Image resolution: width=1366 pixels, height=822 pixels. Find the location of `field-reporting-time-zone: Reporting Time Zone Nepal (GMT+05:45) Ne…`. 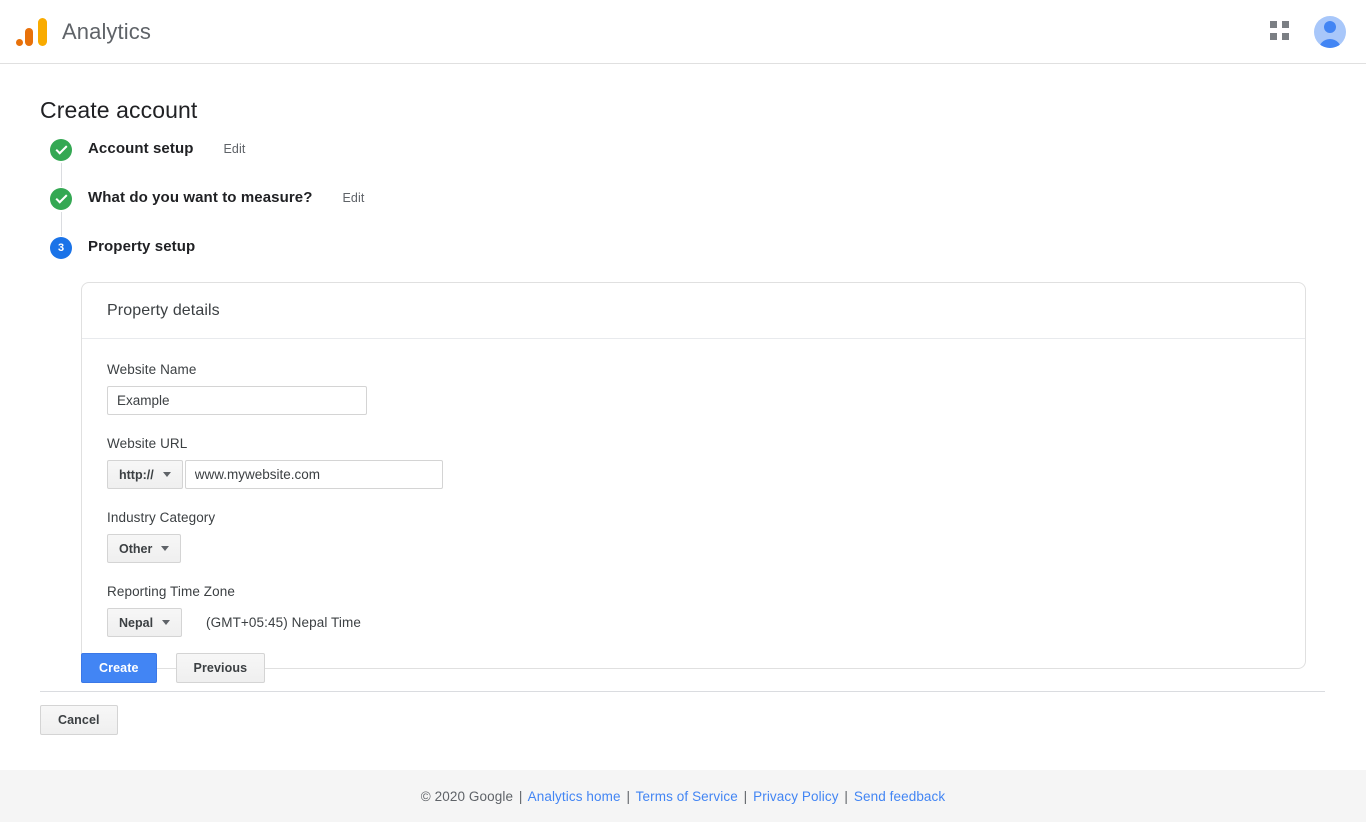

field-reporting-time-zone: Reporting Time Zone Nepal (GMT+05:45) Ne… is located at coordinates (693, 610).